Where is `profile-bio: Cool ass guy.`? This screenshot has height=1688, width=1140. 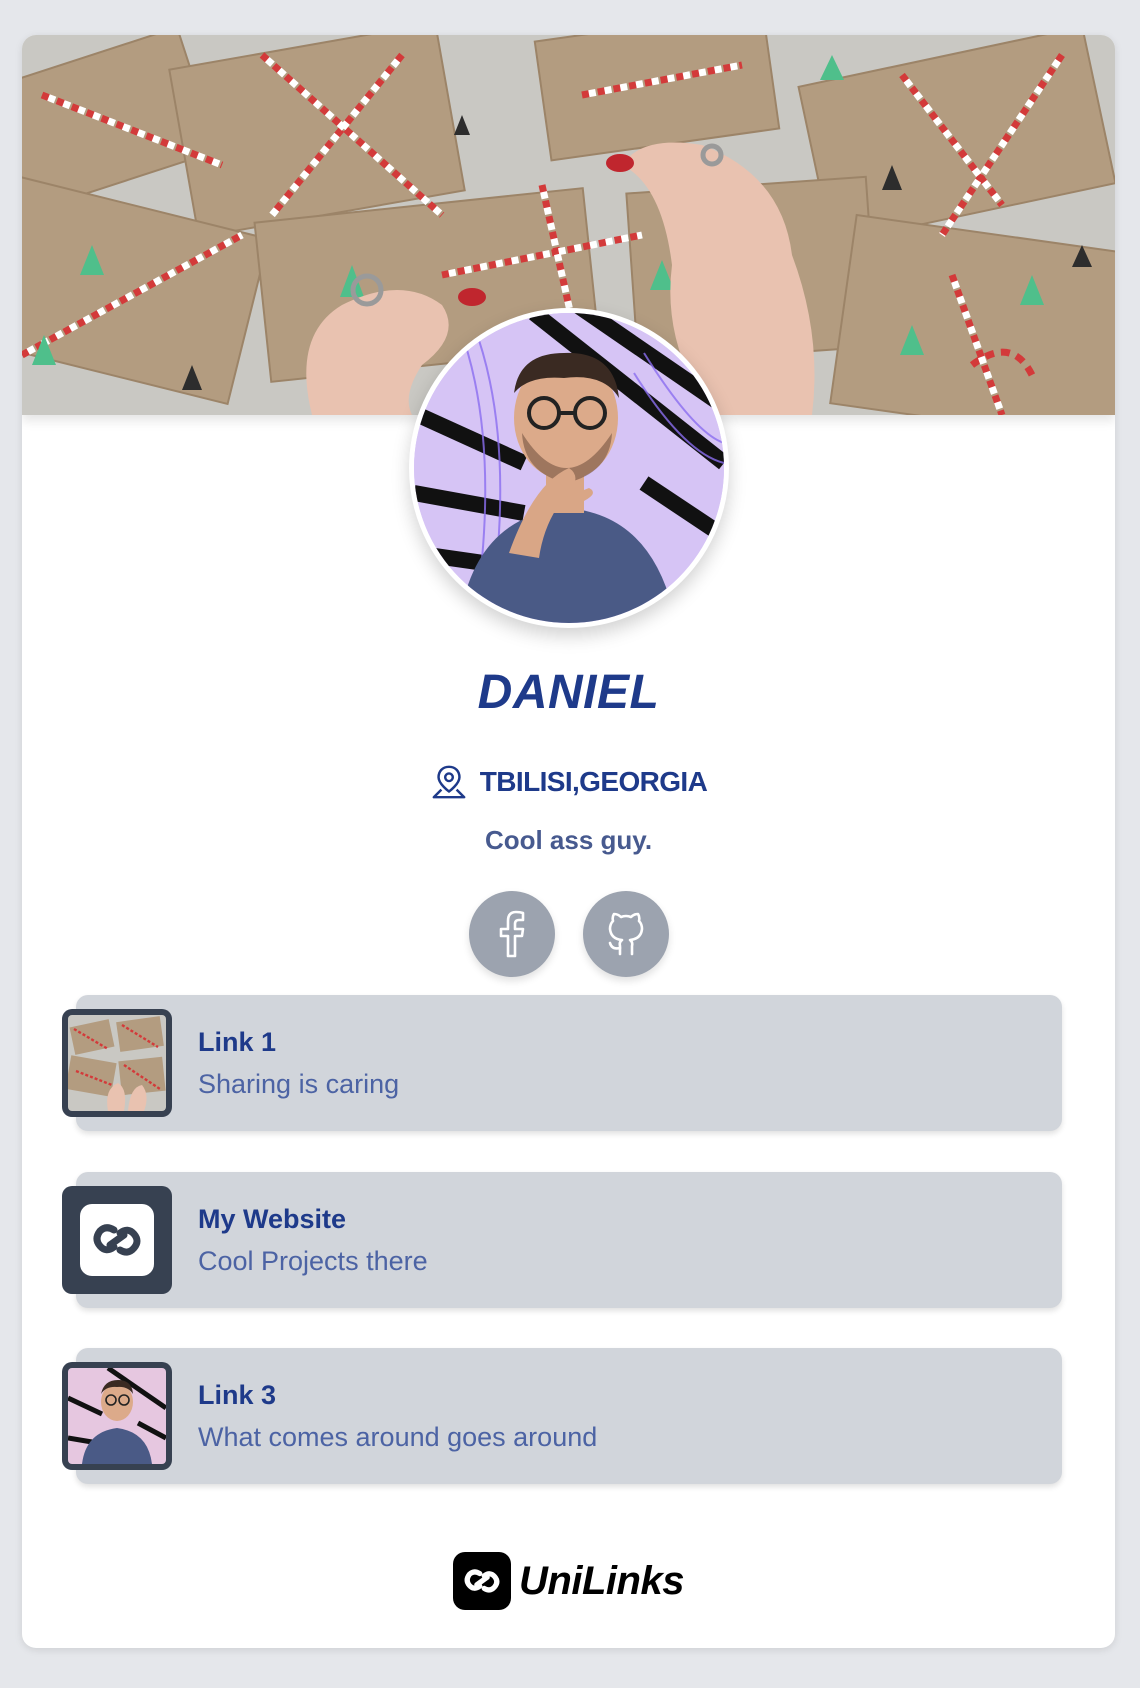 profile-bio: Cool ass guy. is located at coordinates (568, 840).